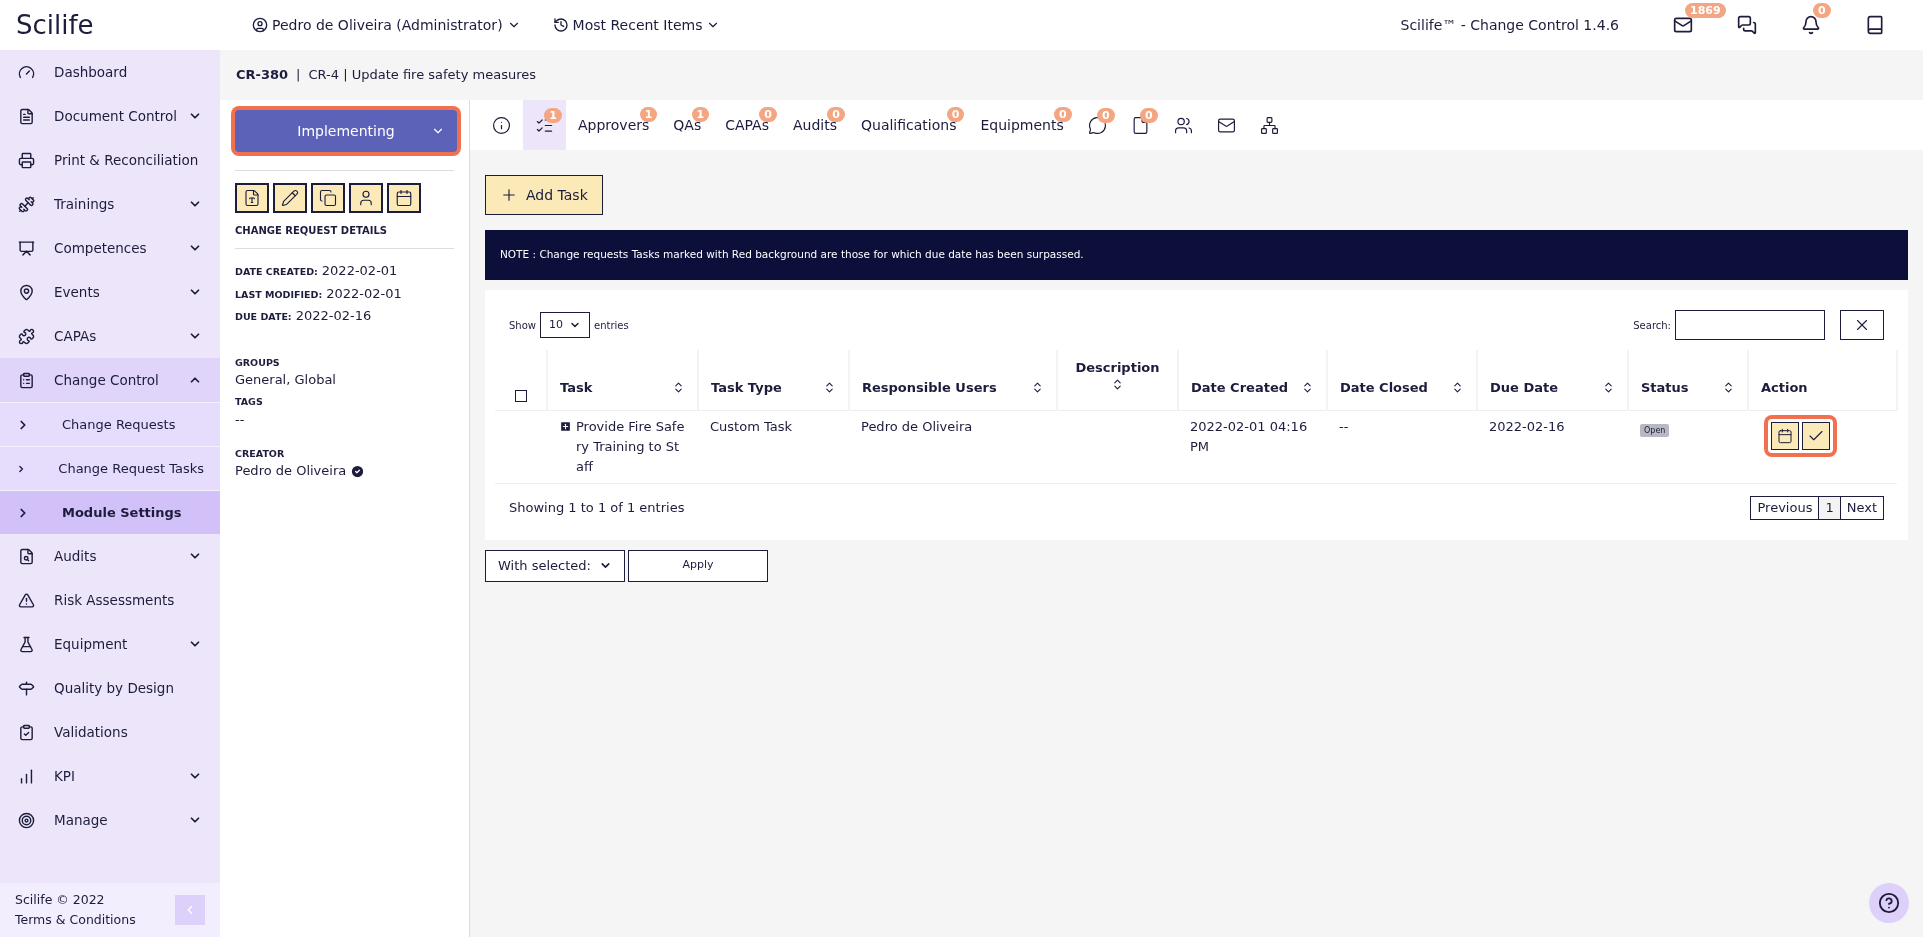  I want to click on tab: Audits 0, so click(815, 125).